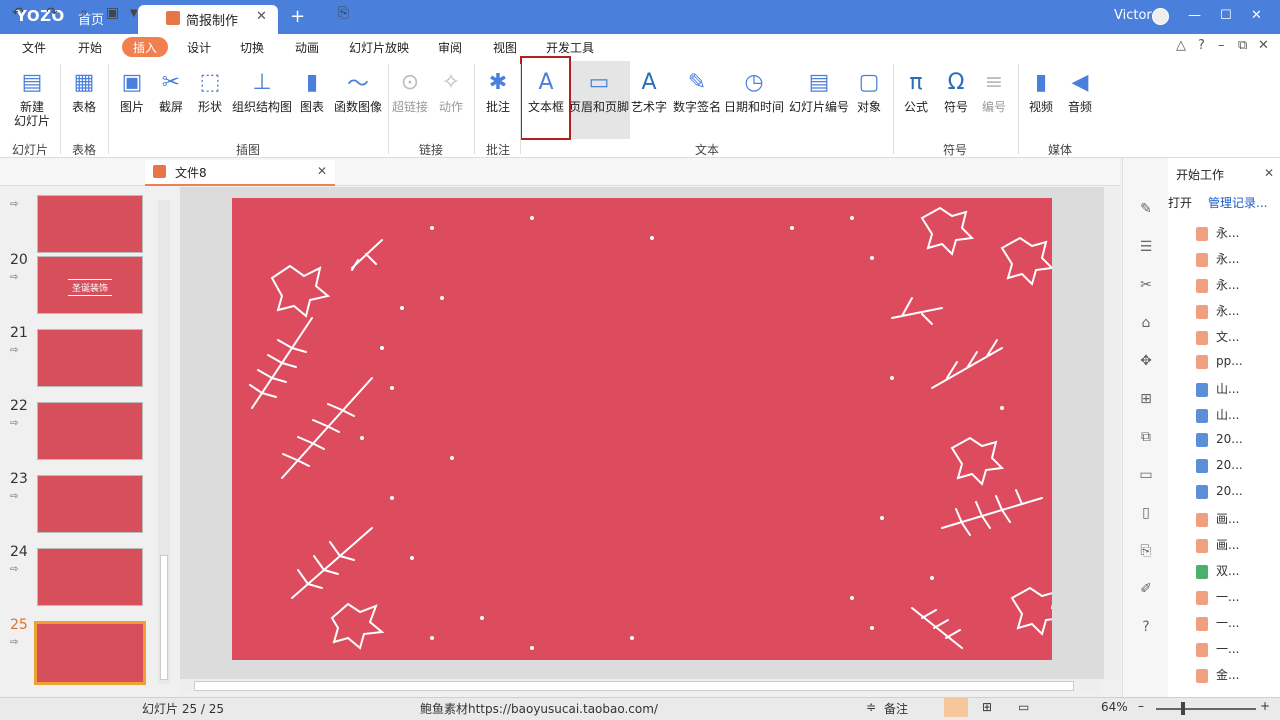 This screenshot has height=720, width=1280. I want to click on thumbnail-scrollbar, so click(164, 442).